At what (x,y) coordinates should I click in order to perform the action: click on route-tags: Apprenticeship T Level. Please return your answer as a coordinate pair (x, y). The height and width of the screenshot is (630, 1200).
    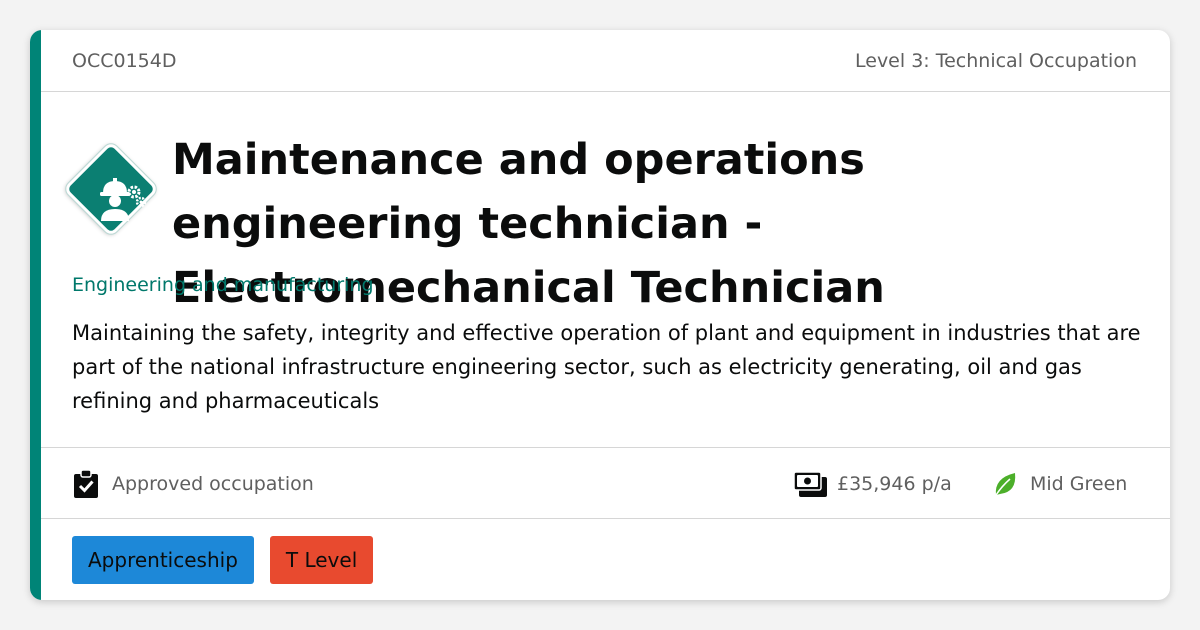
    Looking at the image, I should click on (223, 560).